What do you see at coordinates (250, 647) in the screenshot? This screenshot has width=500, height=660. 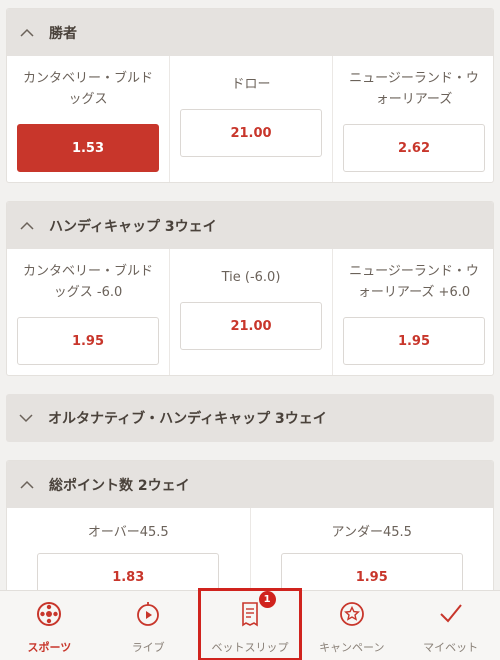 I see `nav-label: ベットスリップ` at bounding box center [250, 647].